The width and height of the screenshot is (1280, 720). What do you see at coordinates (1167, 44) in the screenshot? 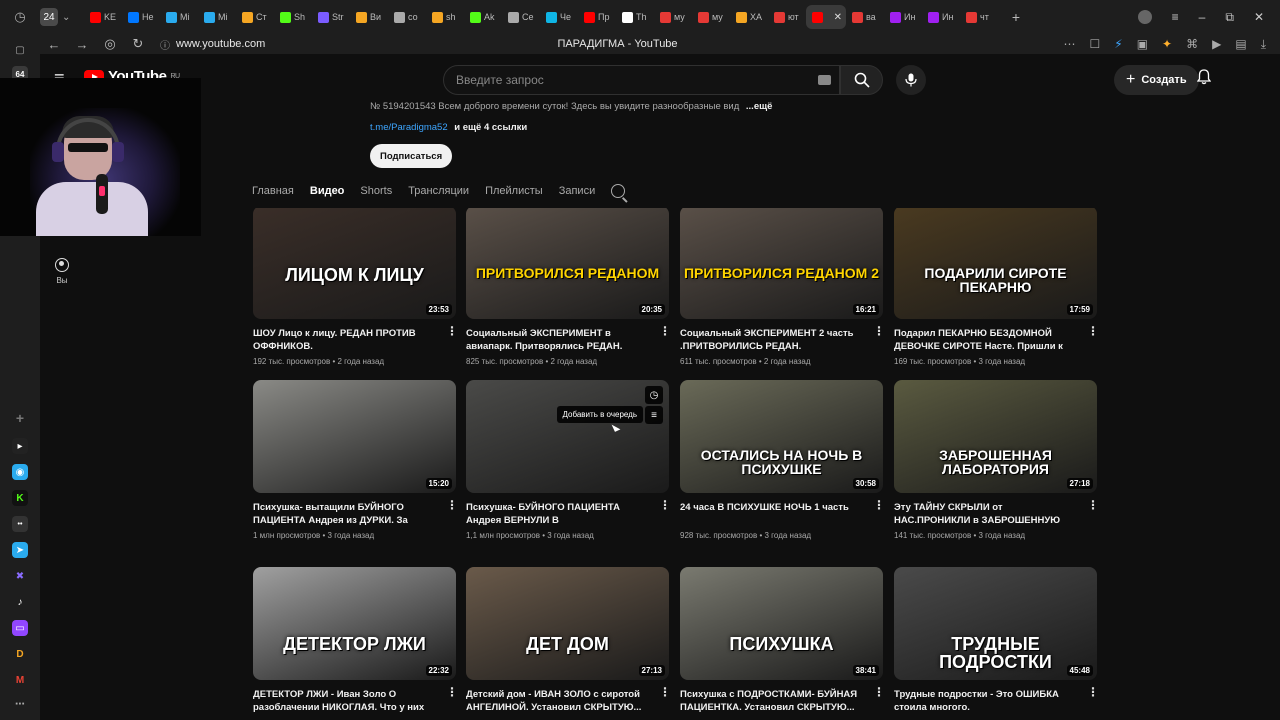
I see `vpn-icon: ✦` at bounding box center [1167, 44].